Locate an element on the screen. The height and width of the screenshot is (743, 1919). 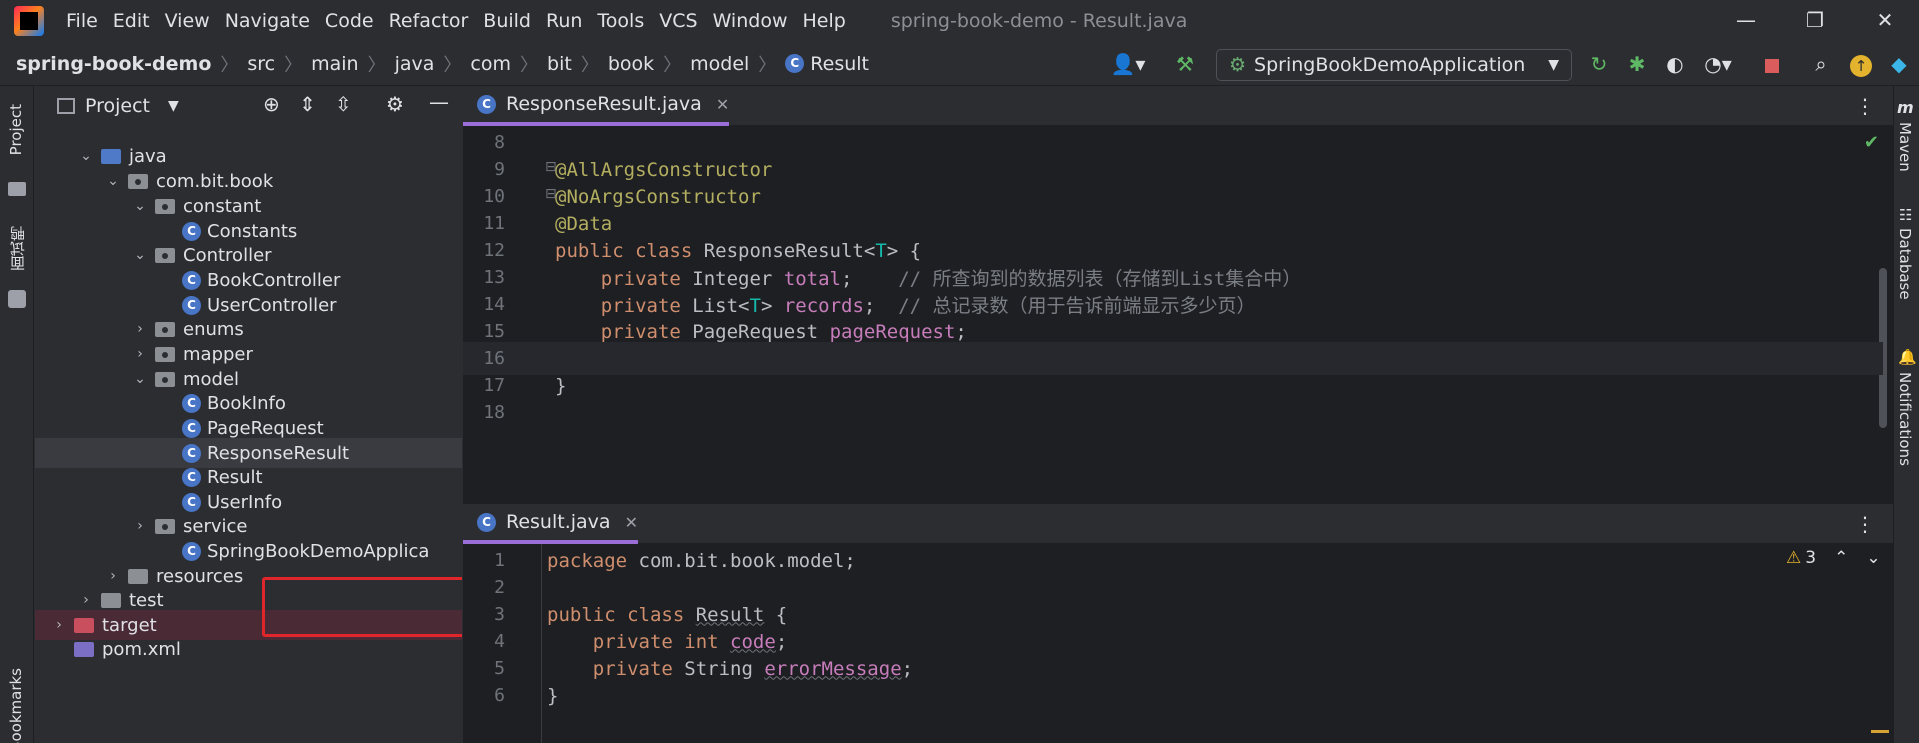
restore-button: ❐ is located at coordinates (1815, 21).